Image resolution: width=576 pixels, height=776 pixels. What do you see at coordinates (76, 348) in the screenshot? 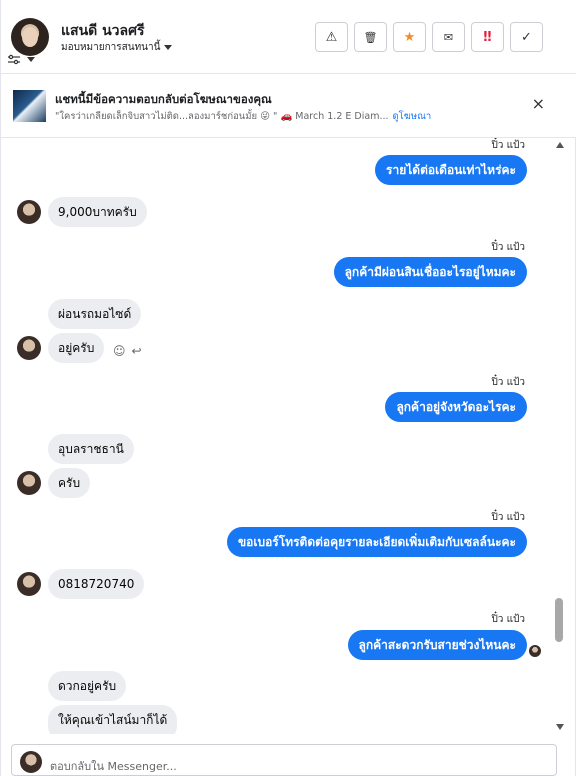
I see `incoming-message: อยู่ครับ` at bounding box center [76, 348].